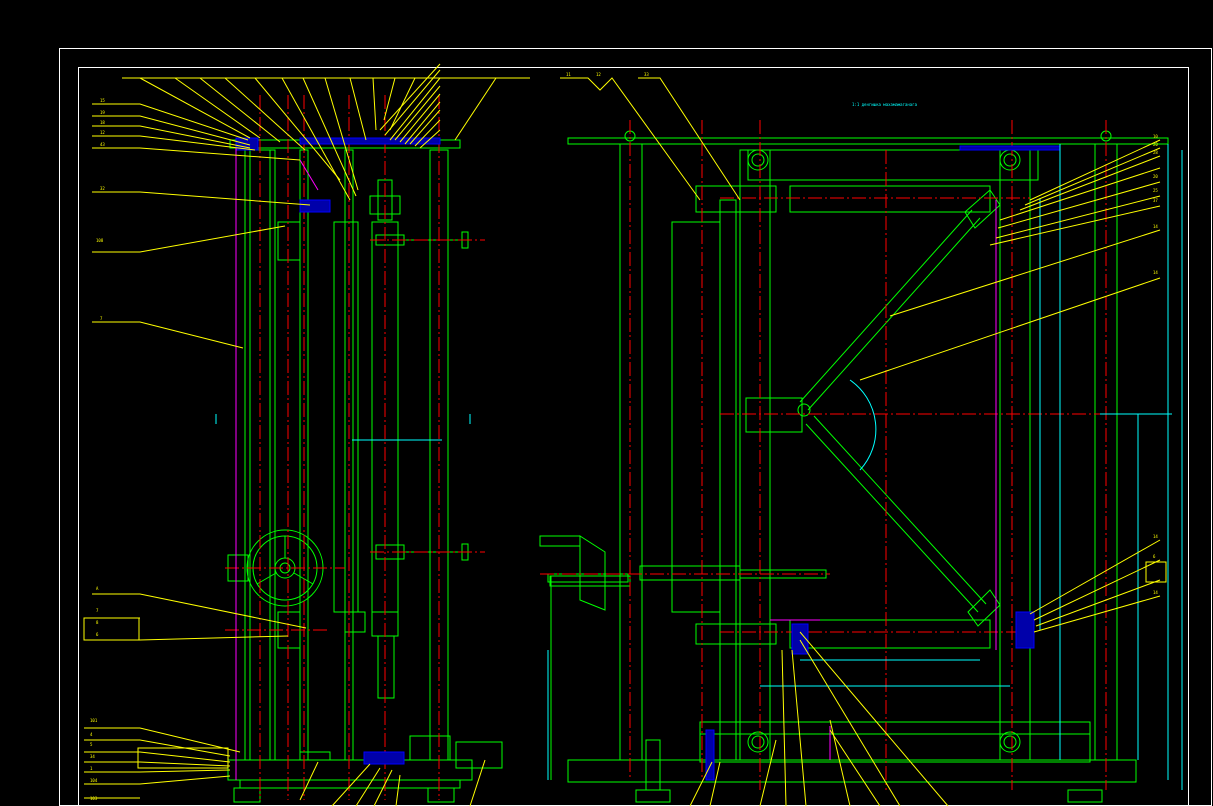  What do you see at coordinates (1155, 136) in the screenshot?
I see `svg-text: 10` at bounding box center [1155, 136].